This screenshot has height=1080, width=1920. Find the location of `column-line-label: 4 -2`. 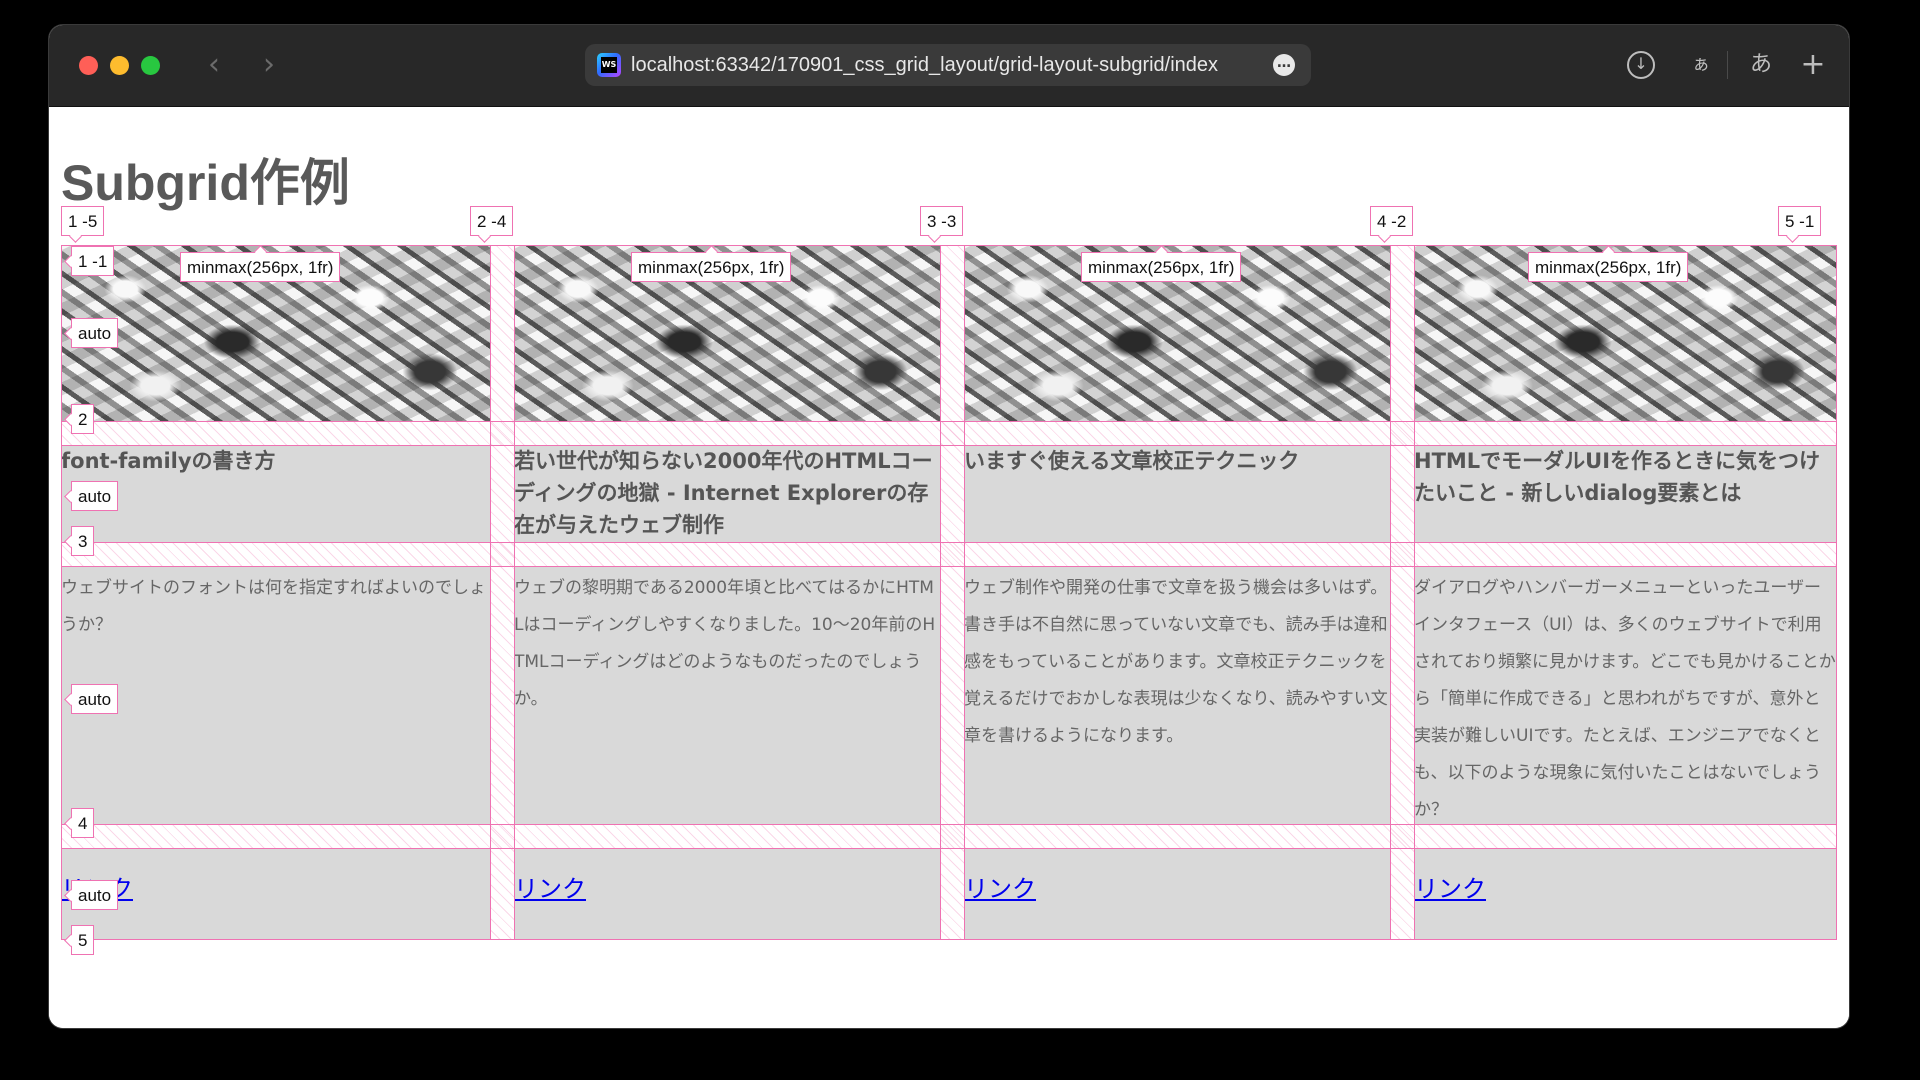

column-line-label: 4 -2 is located at coordinates (1392, 221).